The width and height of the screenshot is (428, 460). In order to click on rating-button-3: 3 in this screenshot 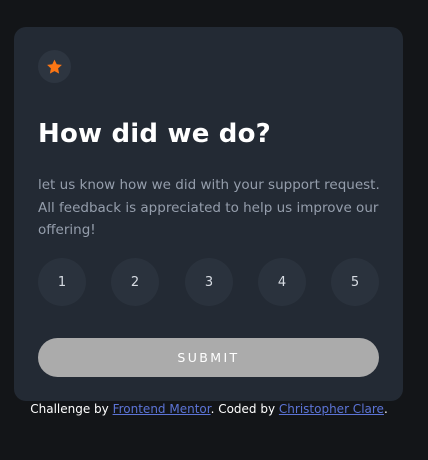, I will do `click(209, 282)`.